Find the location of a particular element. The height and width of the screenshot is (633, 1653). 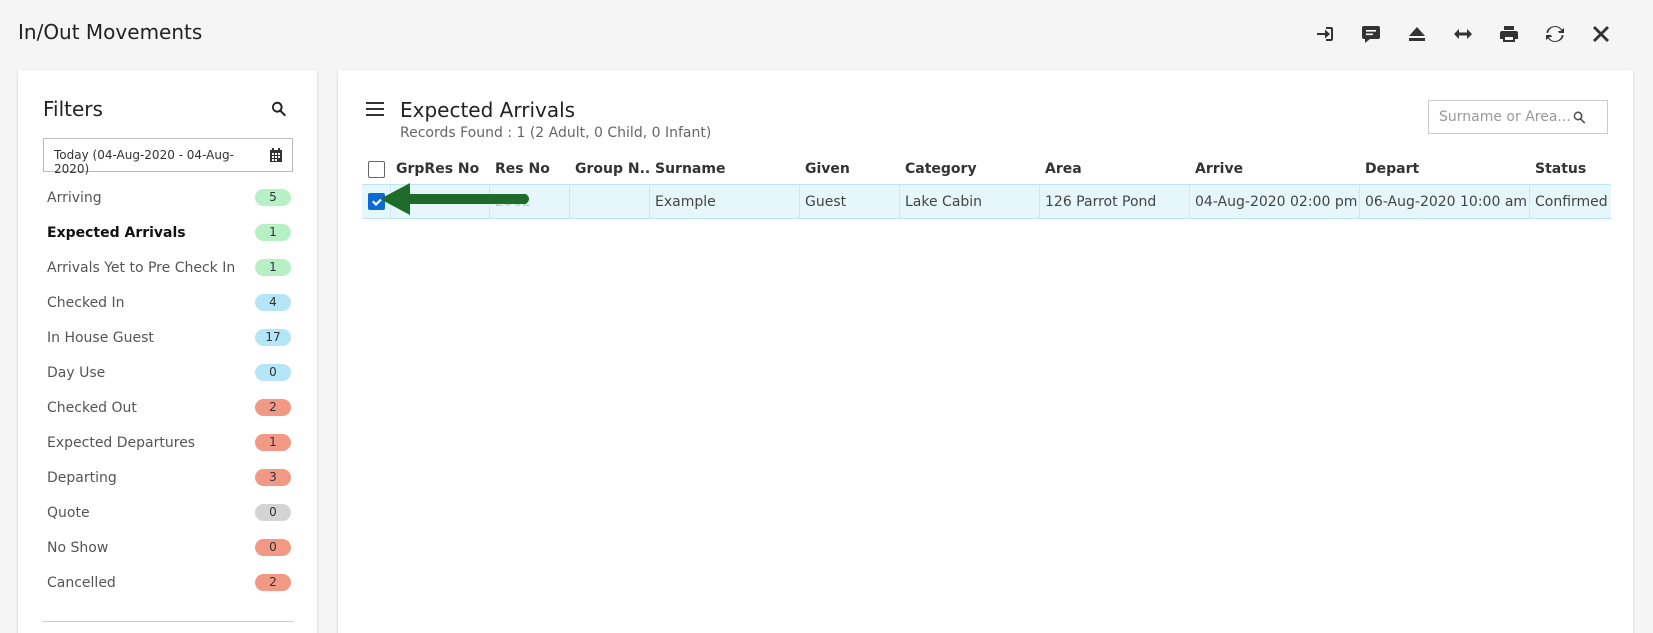

filter-item-no-show: No Show 0 is located at coordinates (168, 547).